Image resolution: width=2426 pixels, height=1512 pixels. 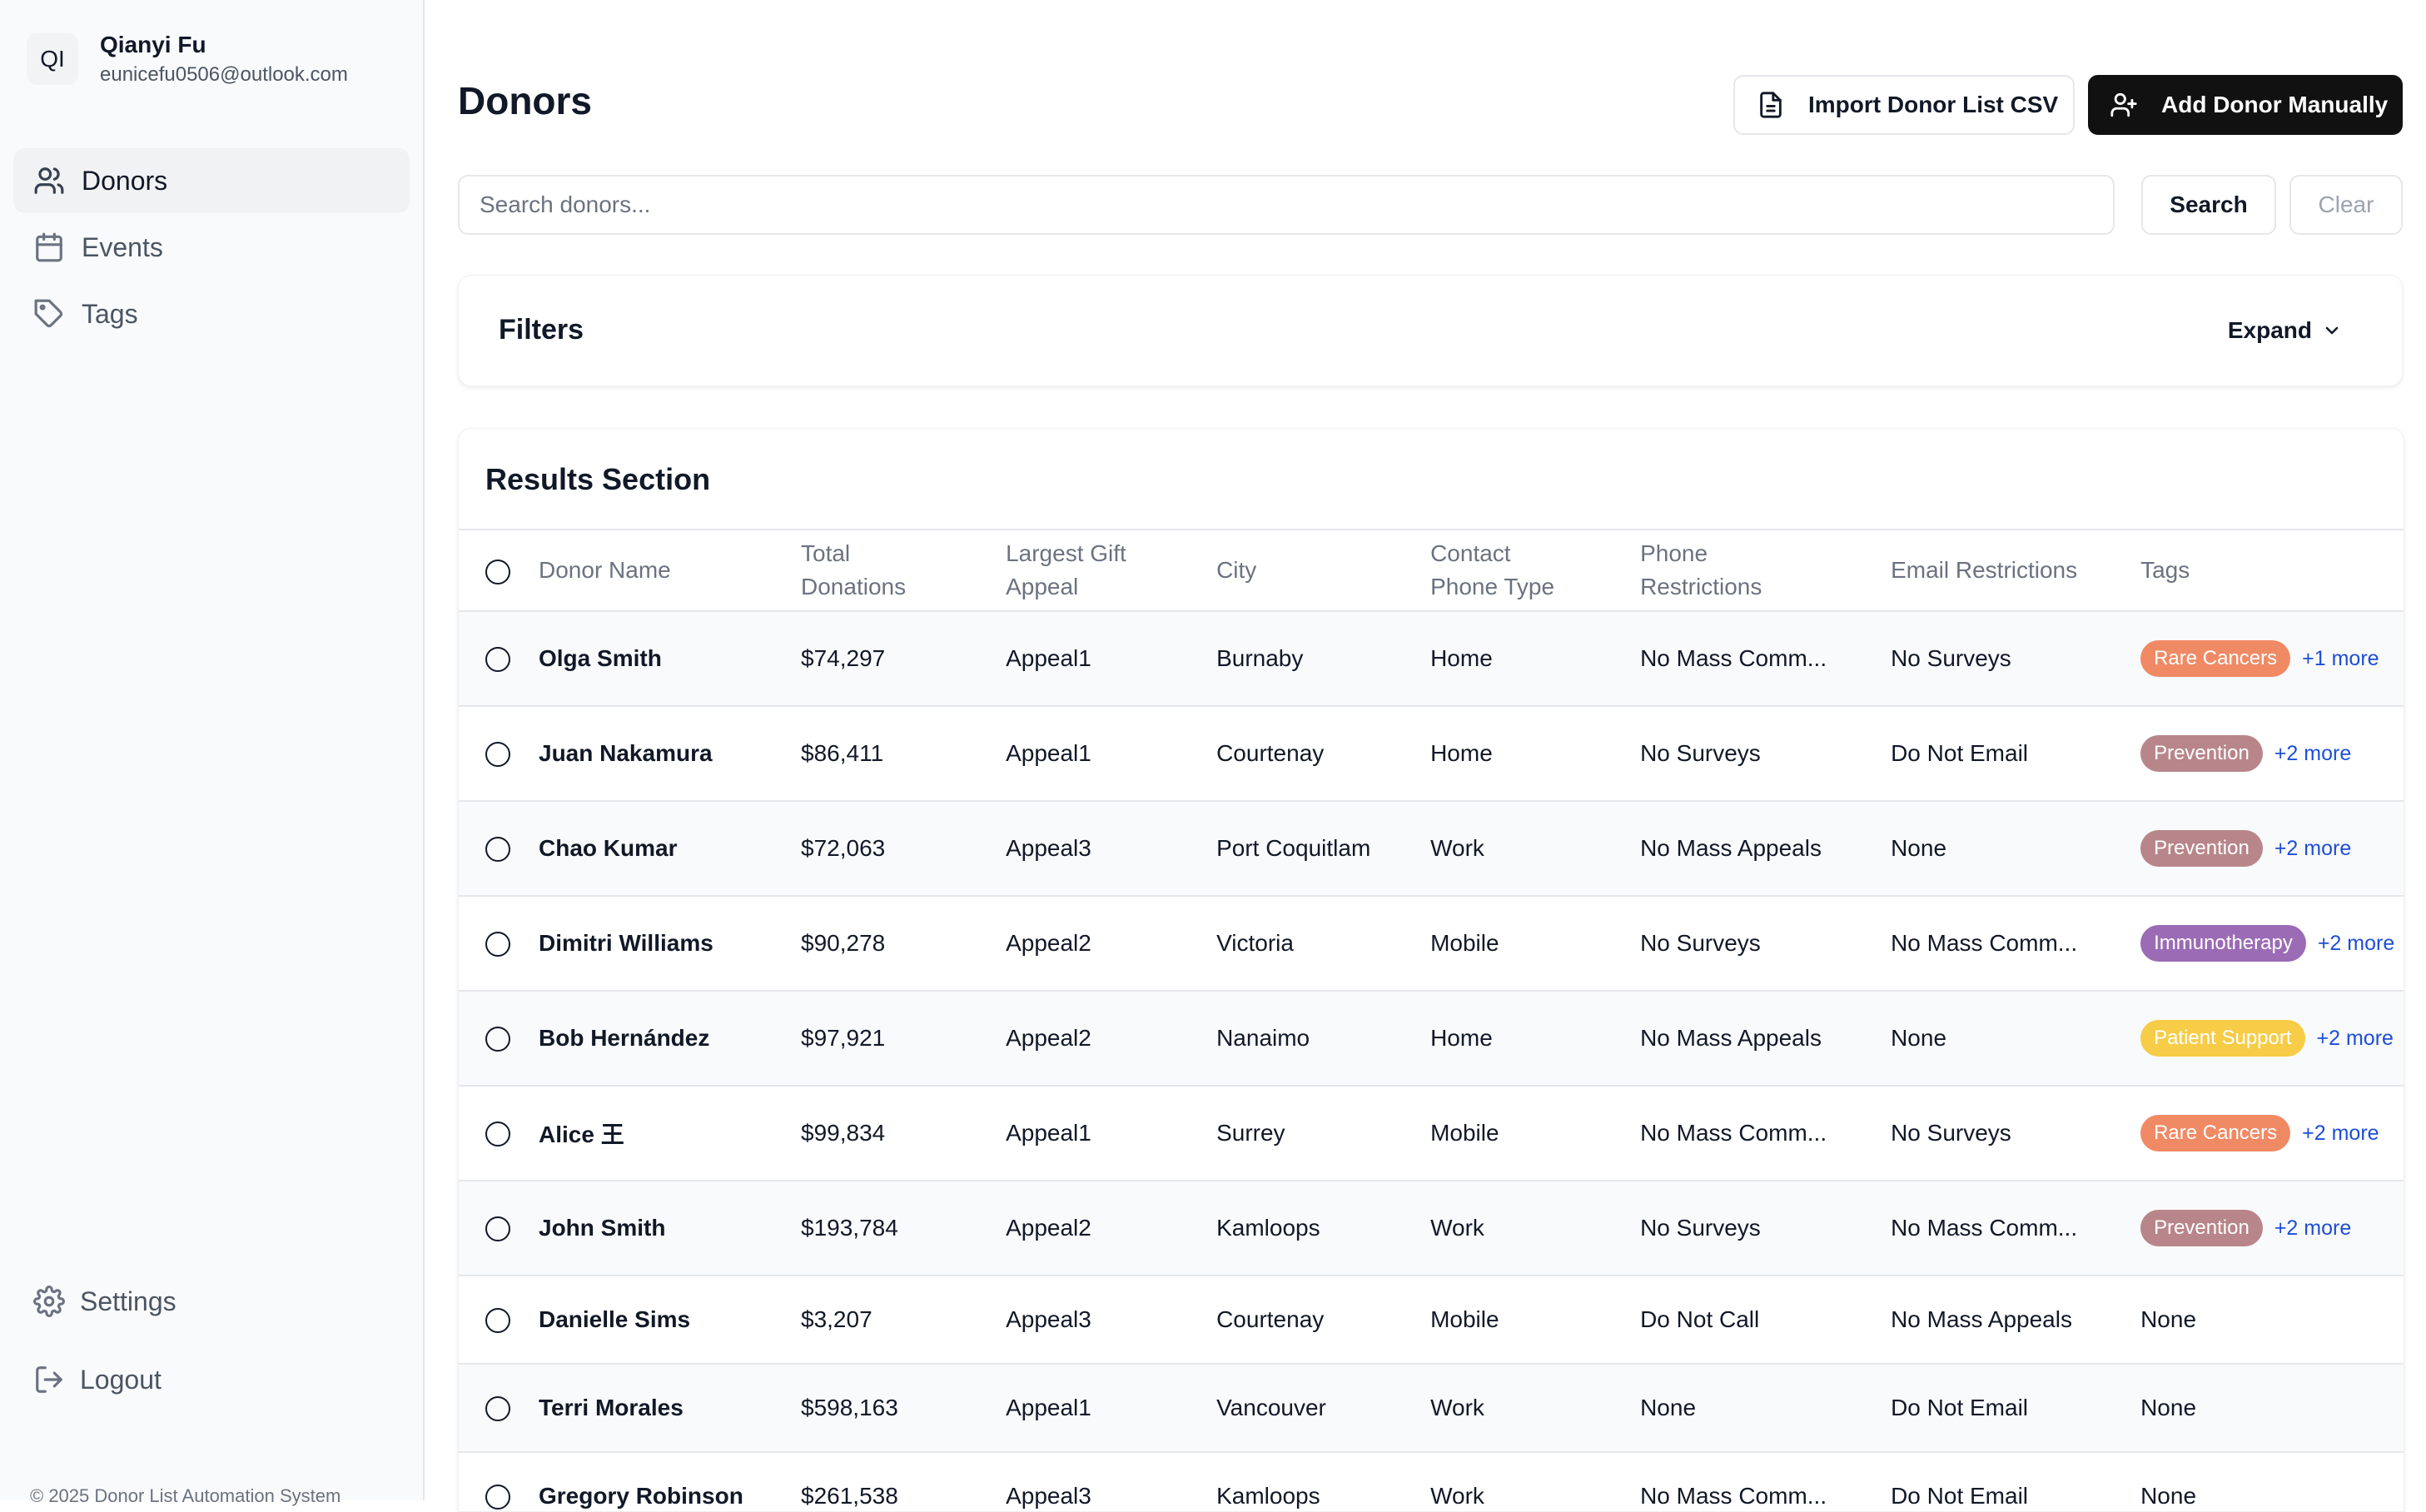 I want to click on column-header-total-donations: Total Donations, so click(x=903, y=571).